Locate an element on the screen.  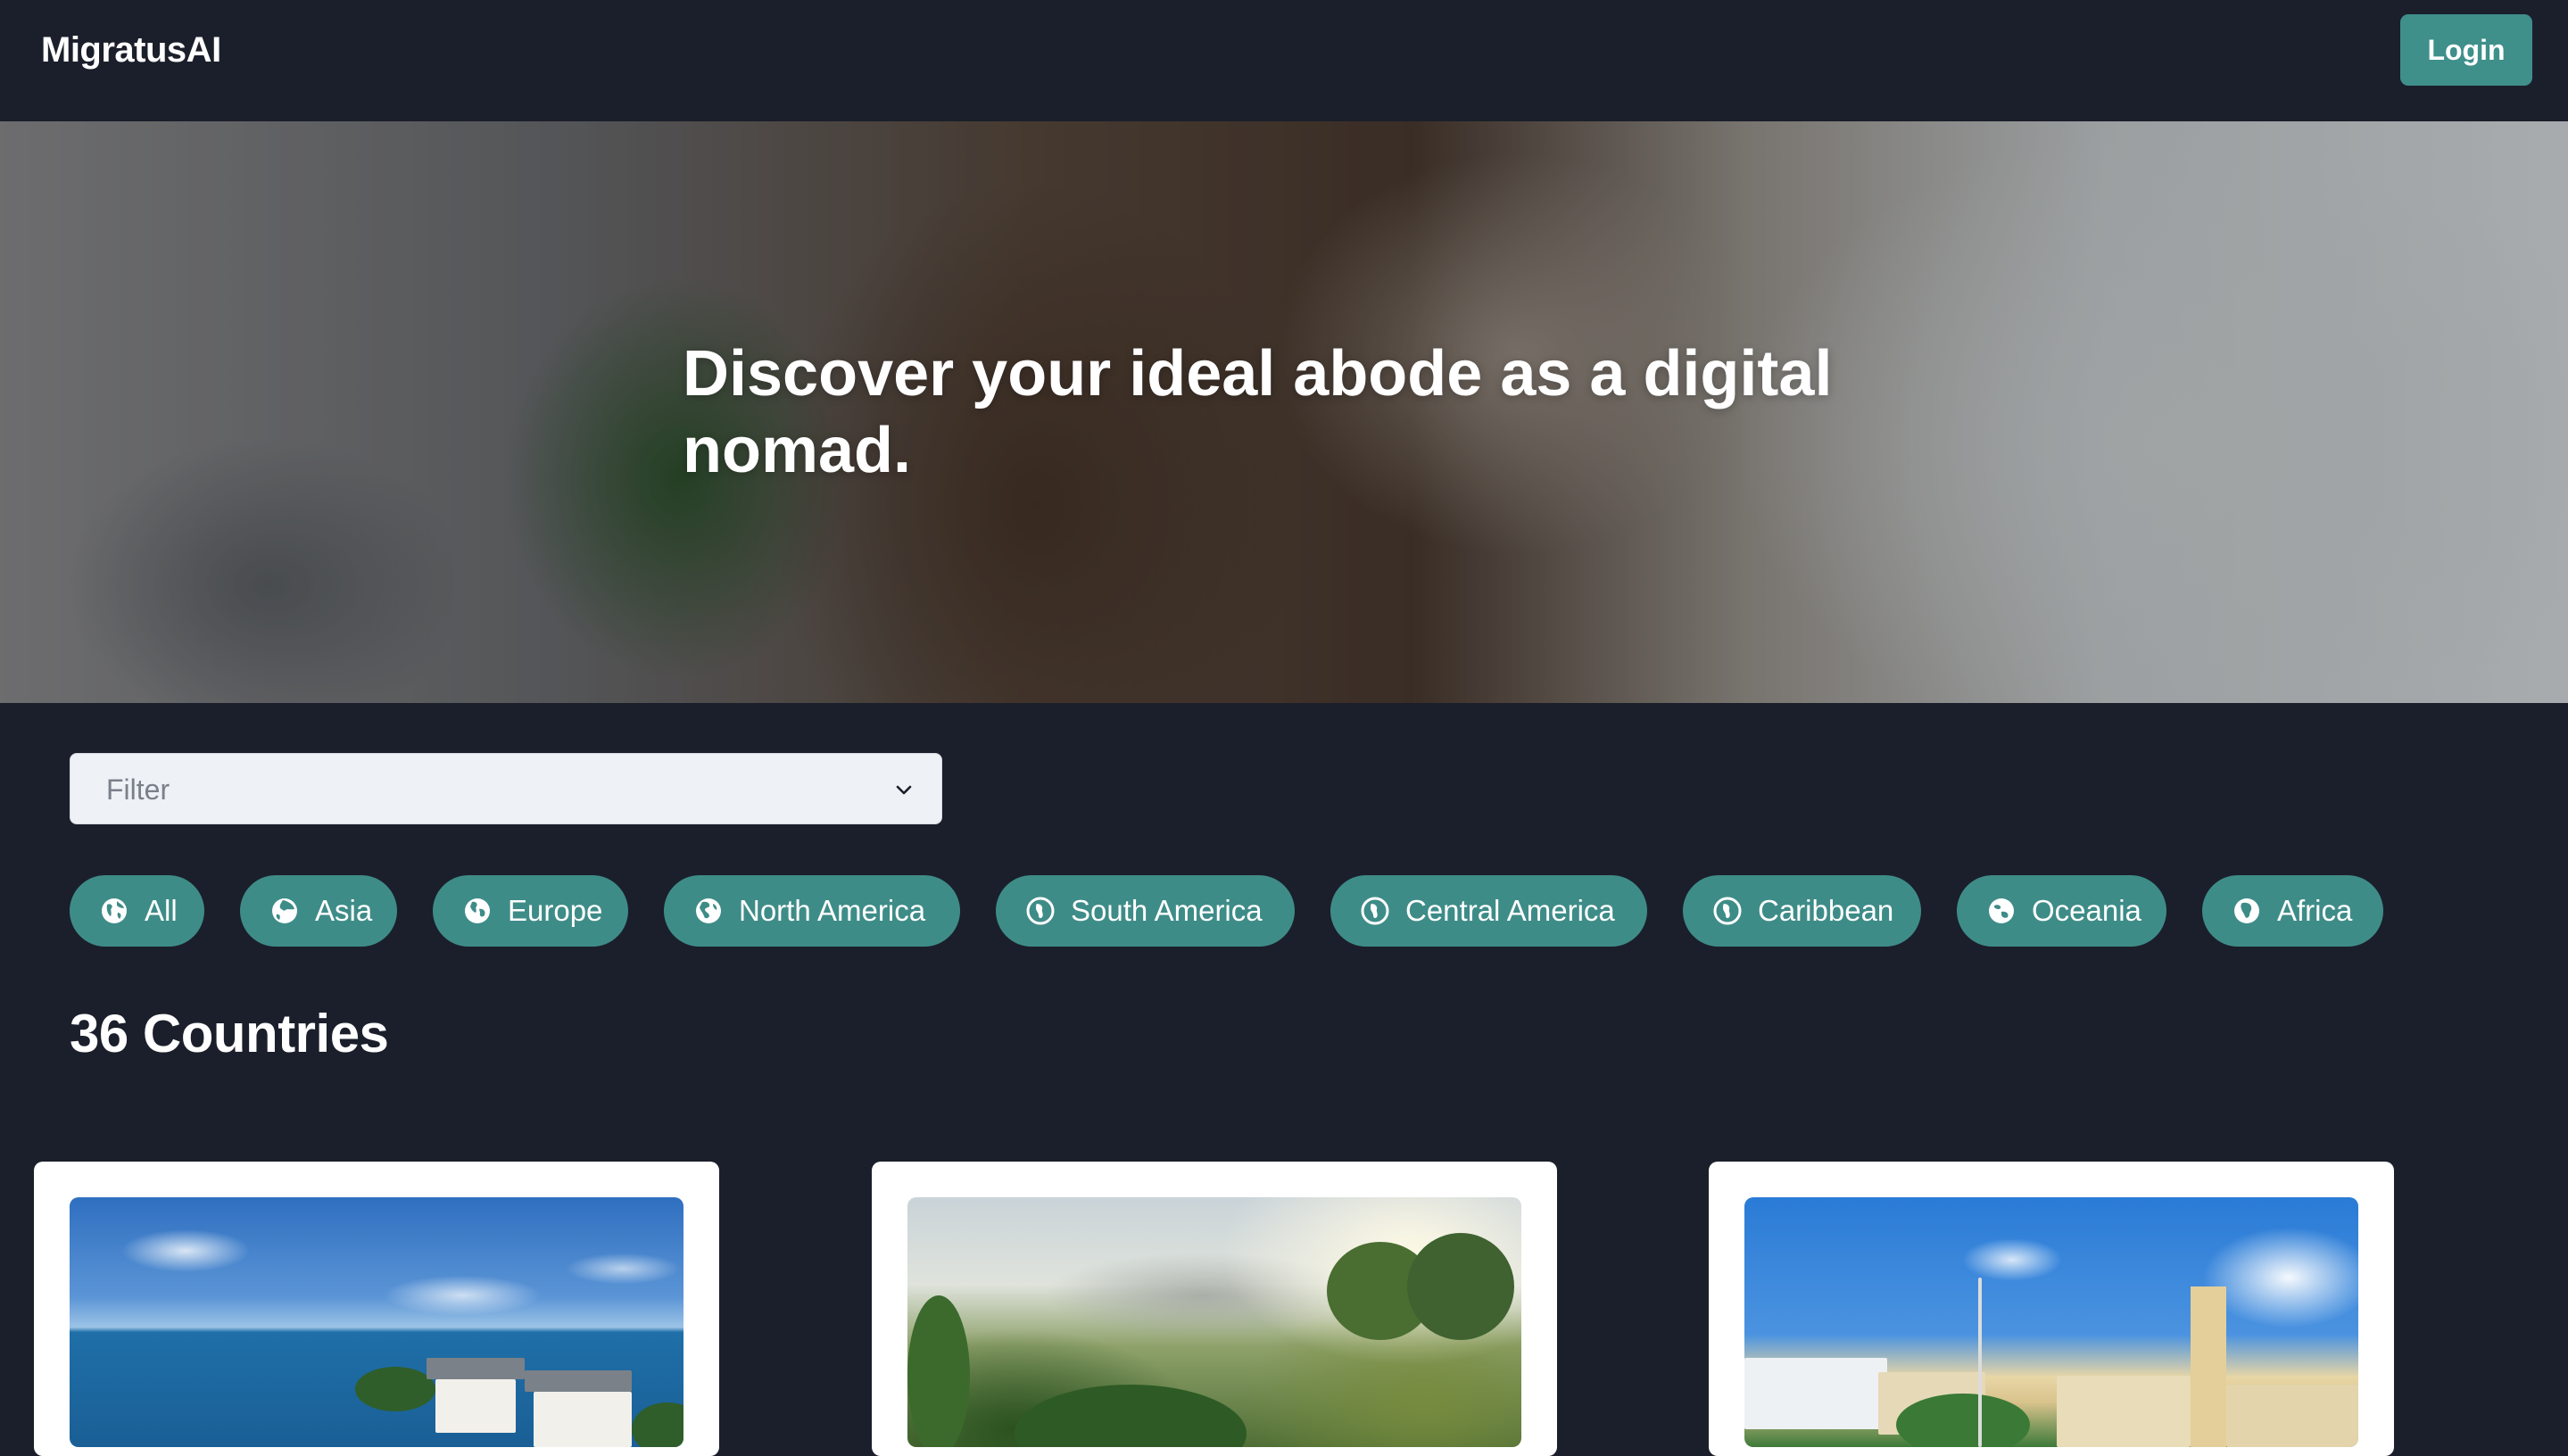
region-chip-central-america: Central America is located at coordinates (1488, 911).